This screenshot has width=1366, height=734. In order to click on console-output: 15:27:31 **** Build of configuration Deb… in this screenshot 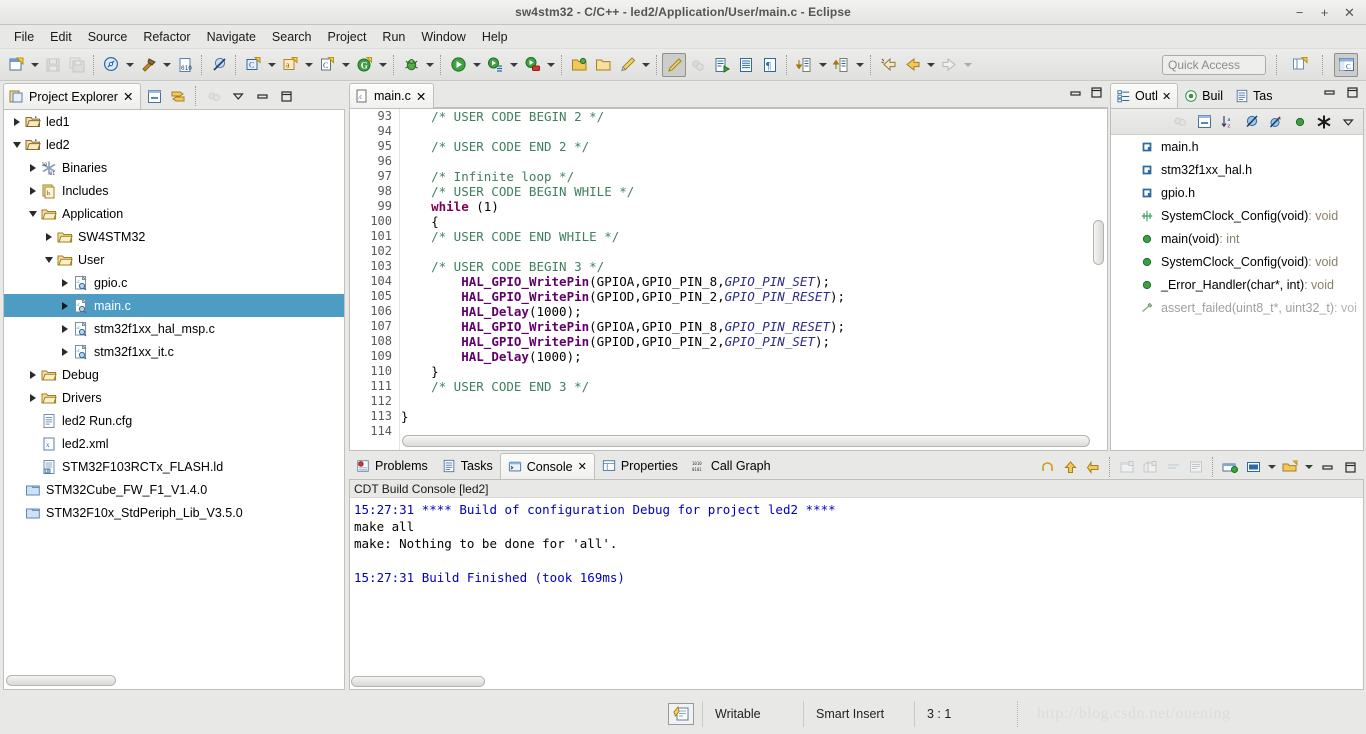, I will do `click(856, 542)`.